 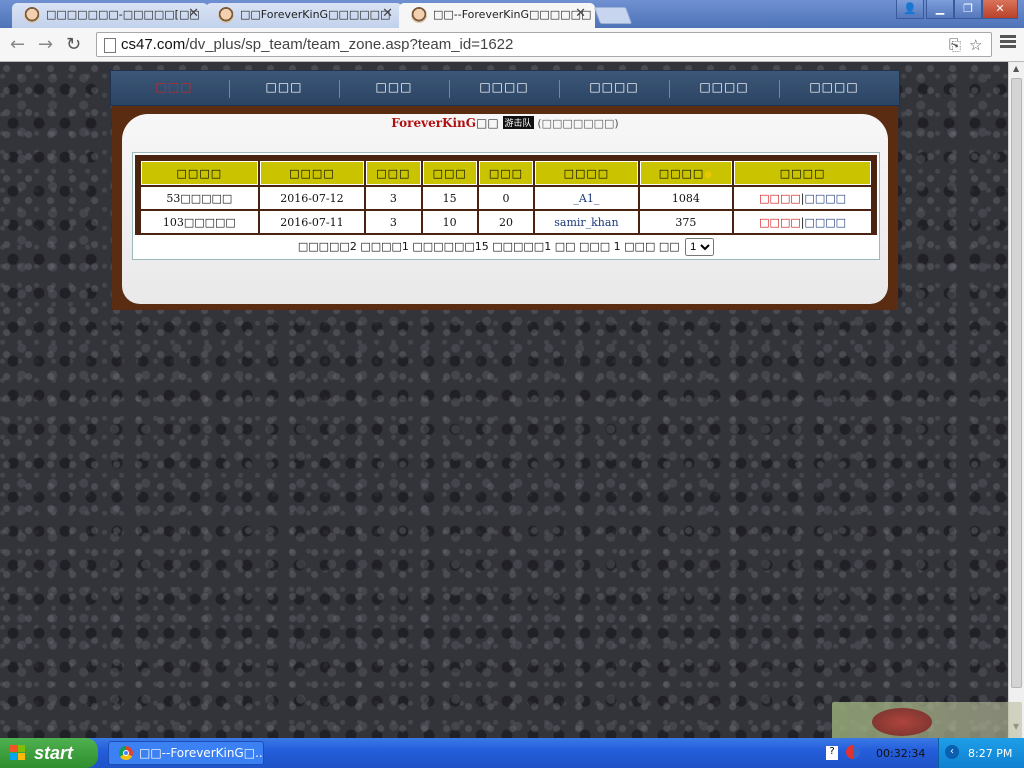 What do you see at coordinates (449, 222) in the screenshot?
I see `cell-value: 10` at bounding box center [449, 222].